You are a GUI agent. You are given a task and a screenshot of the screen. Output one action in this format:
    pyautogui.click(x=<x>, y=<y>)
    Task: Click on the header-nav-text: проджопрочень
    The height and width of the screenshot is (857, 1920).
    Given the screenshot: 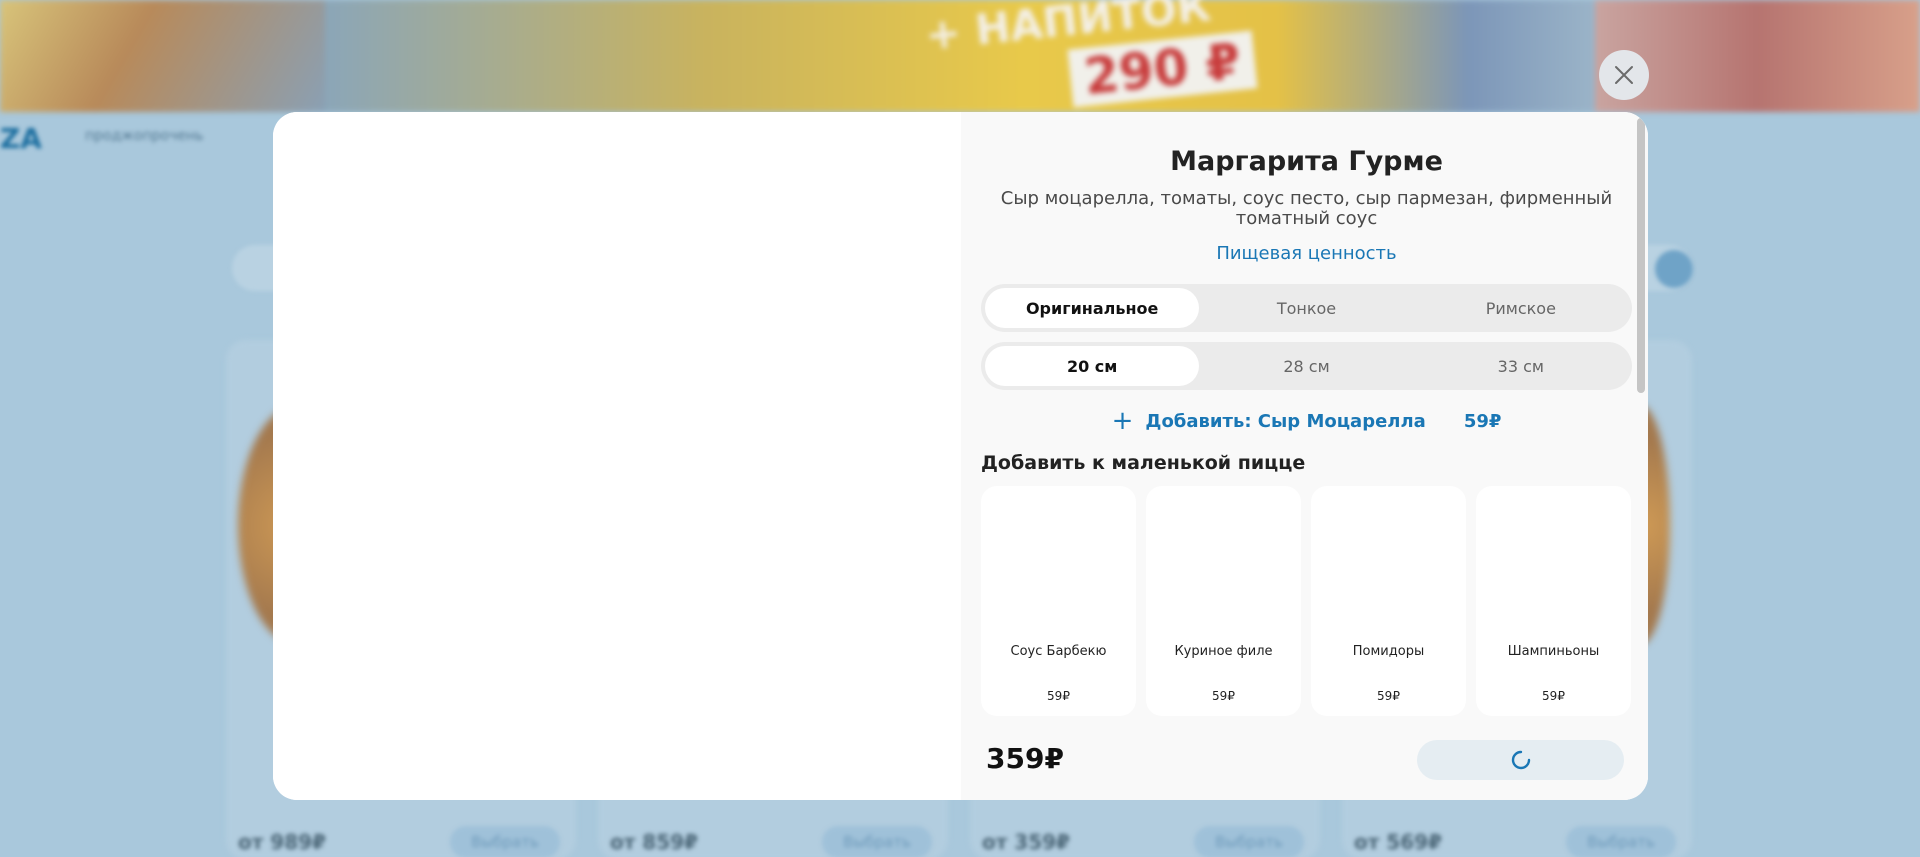 What is the action you would take?
    pyautogui.click(x=144, y=136)
    